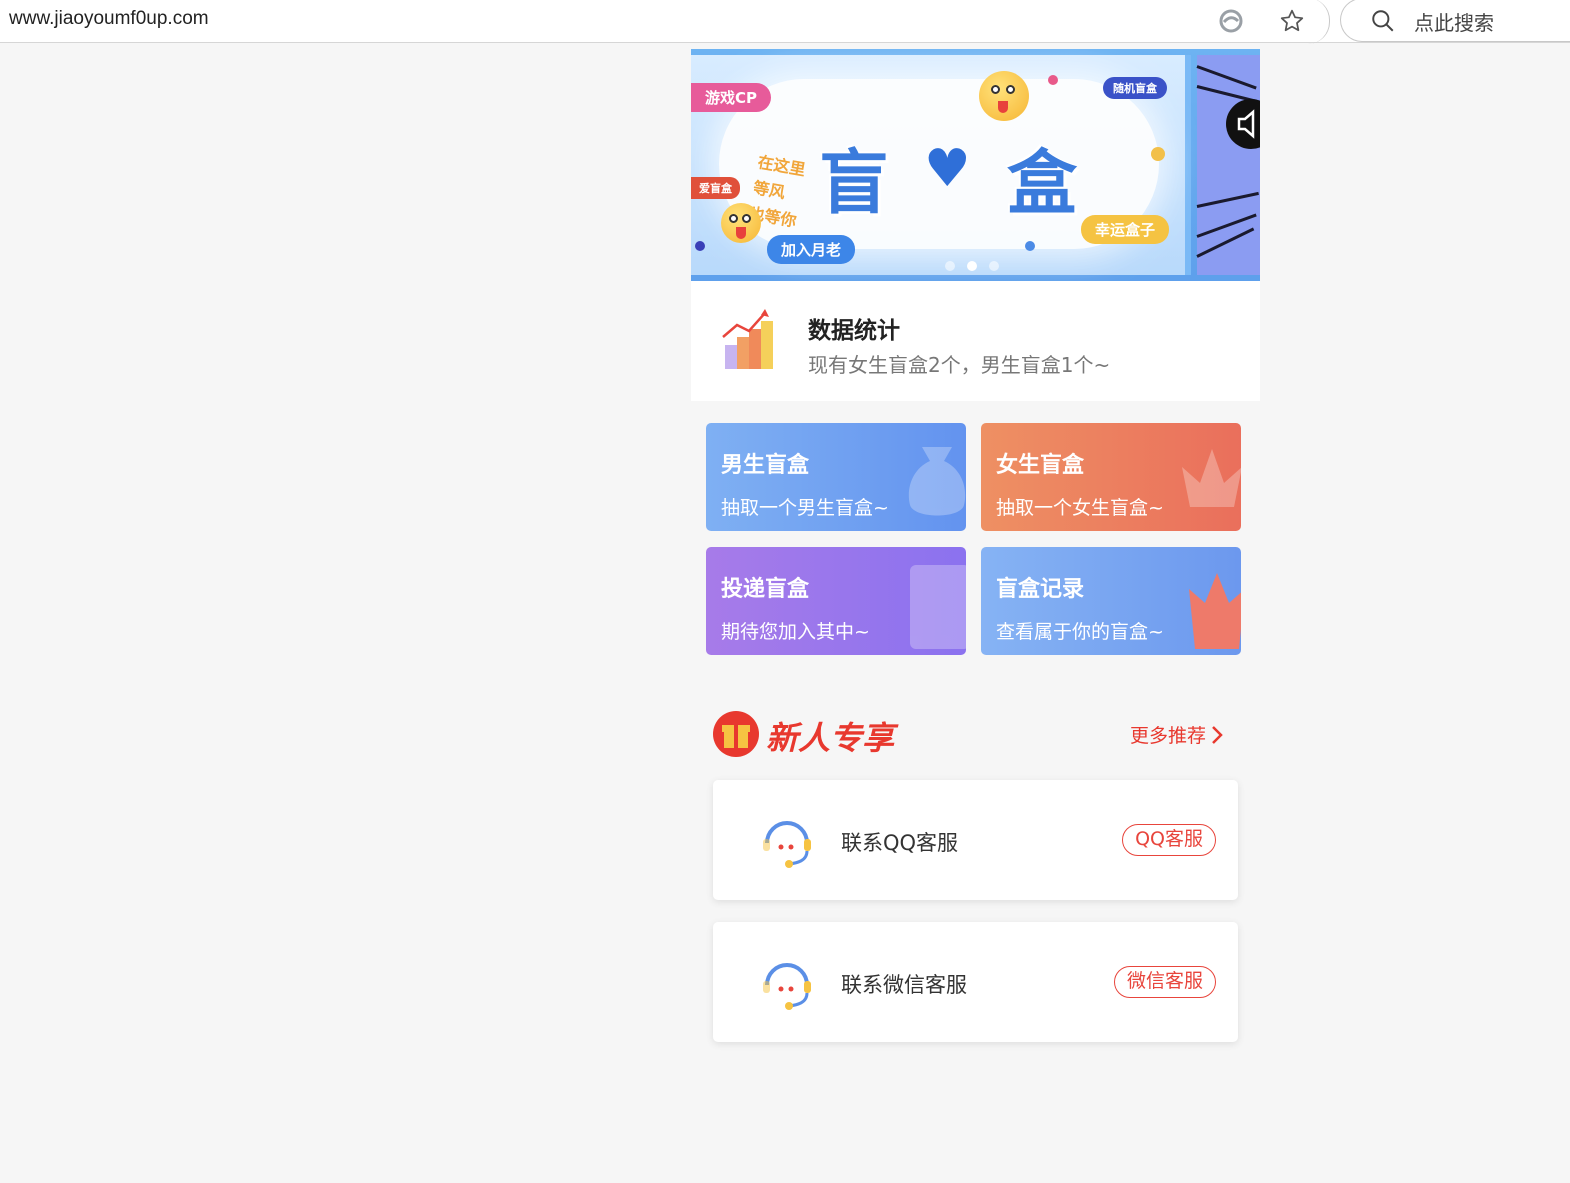 The height and width of the screenshot is (1183, 1570). I want to click on page-content: 盲 ♥ 盒 游戏CP 随机盲盒 爱盲盒 在这里 等风 也等你 加入月老 幸运盒子, so click(975, 225).